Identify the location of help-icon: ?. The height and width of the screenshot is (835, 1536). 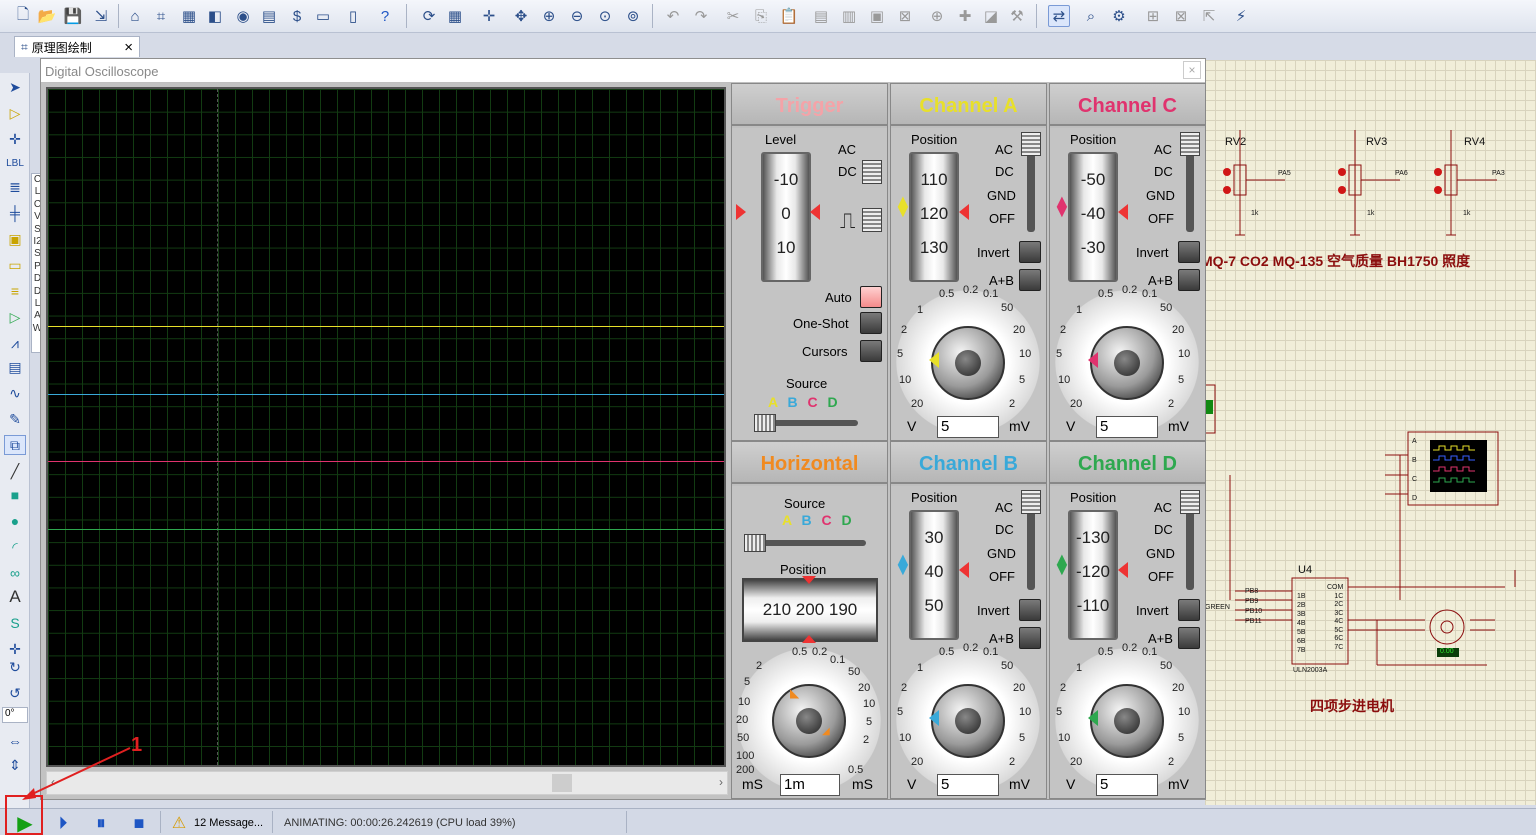
(385, 16).